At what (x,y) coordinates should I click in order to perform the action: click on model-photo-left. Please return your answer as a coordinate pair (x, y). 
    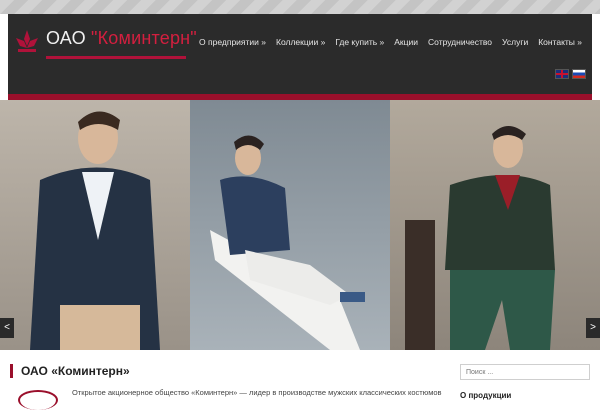
    Looking at the image, I should click on (95, 230).